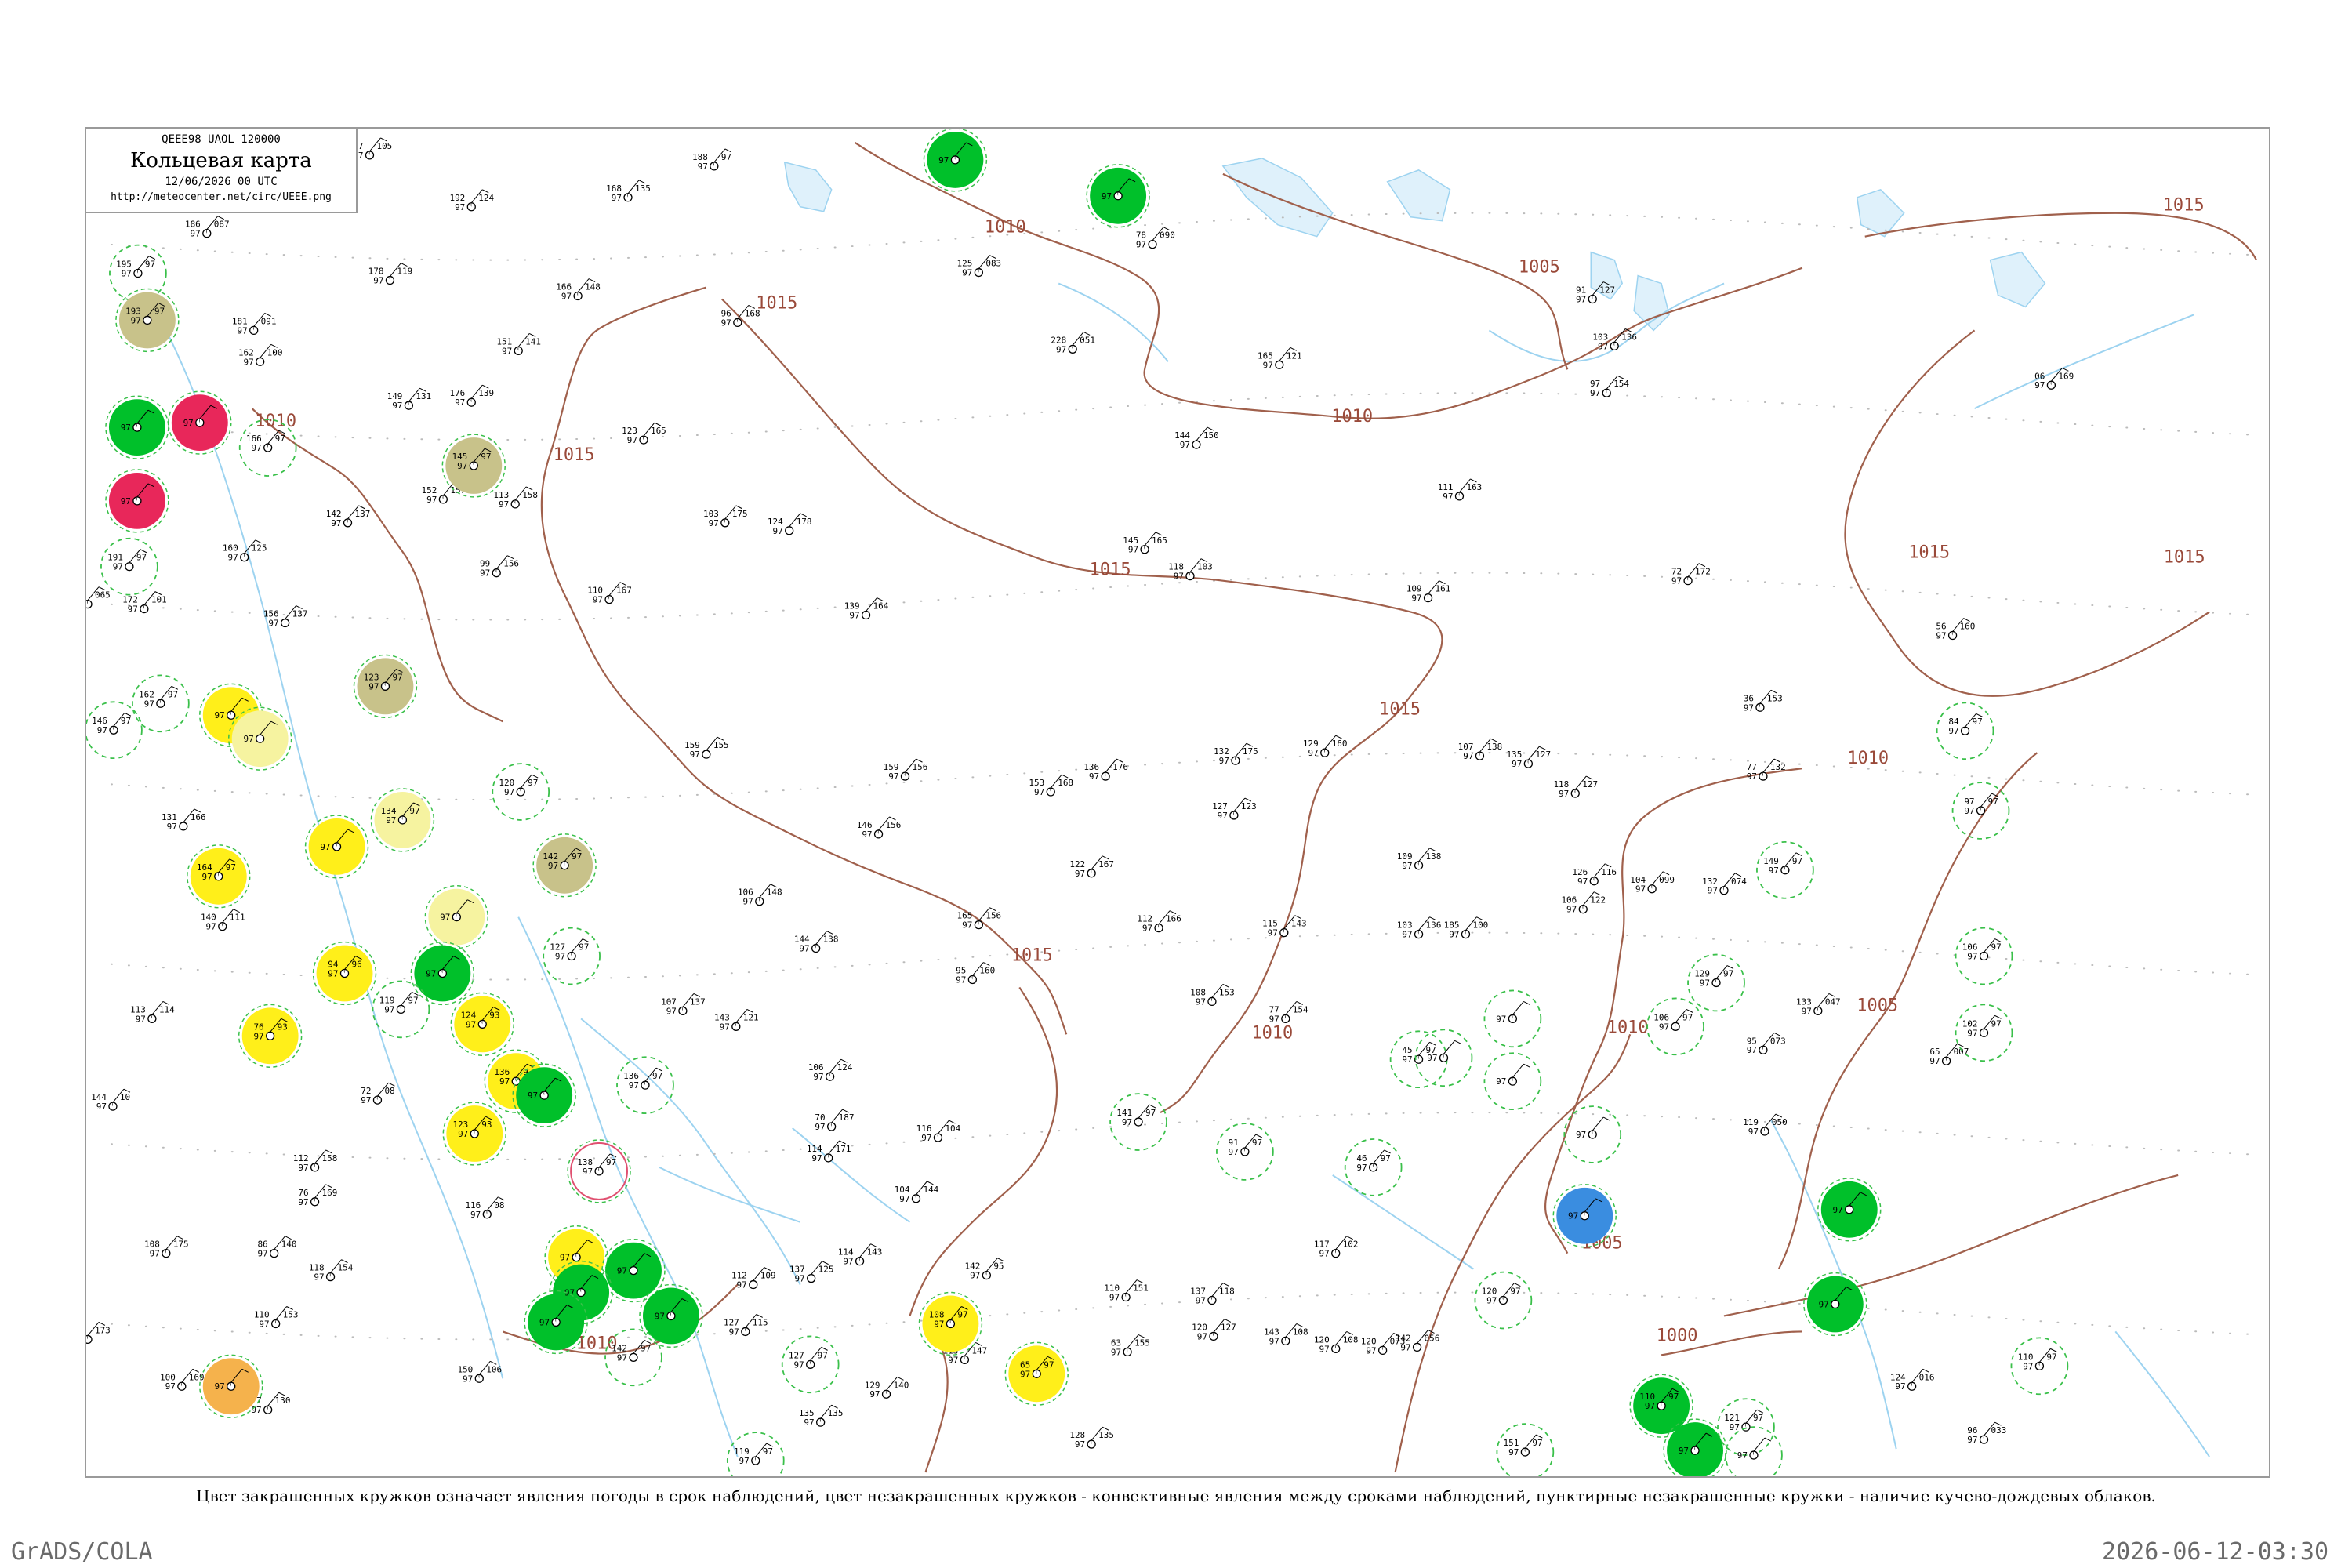 This screenshot has width=2352, height=1568. What do you see at coordinates (1969, 811) in the screenshot?
I see `weather-station-dashed-58-model-humidity: 97` at bounding box center [1969, 811].